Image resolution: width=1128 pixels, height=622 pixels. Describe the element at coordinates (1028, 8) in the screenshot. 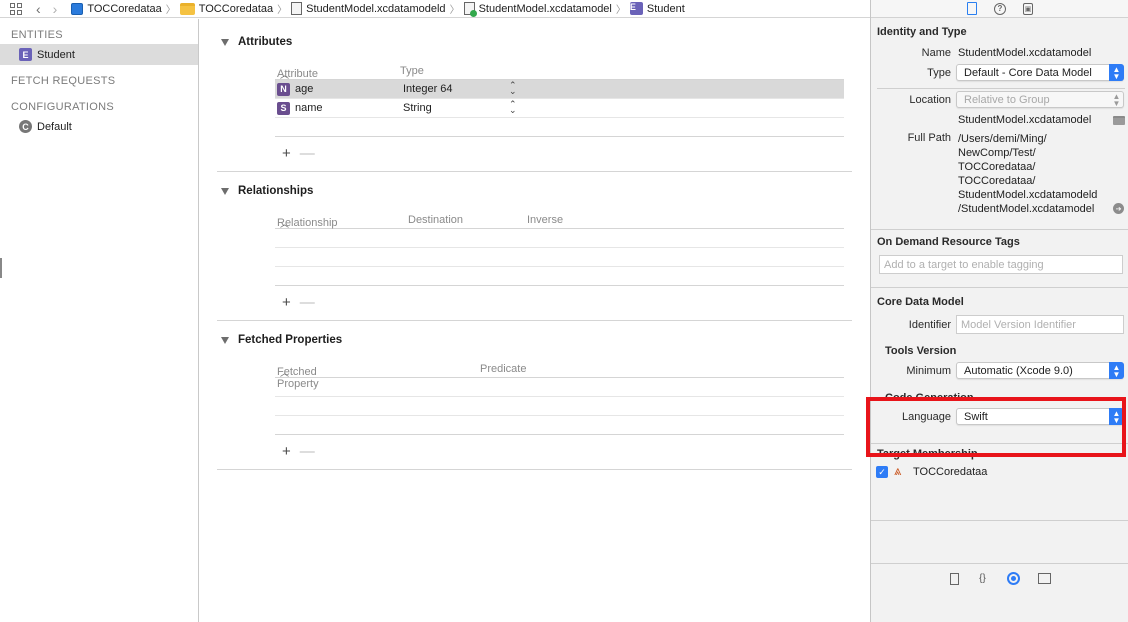

I see `identity-inspector-tab-icon: ▣` at that location.